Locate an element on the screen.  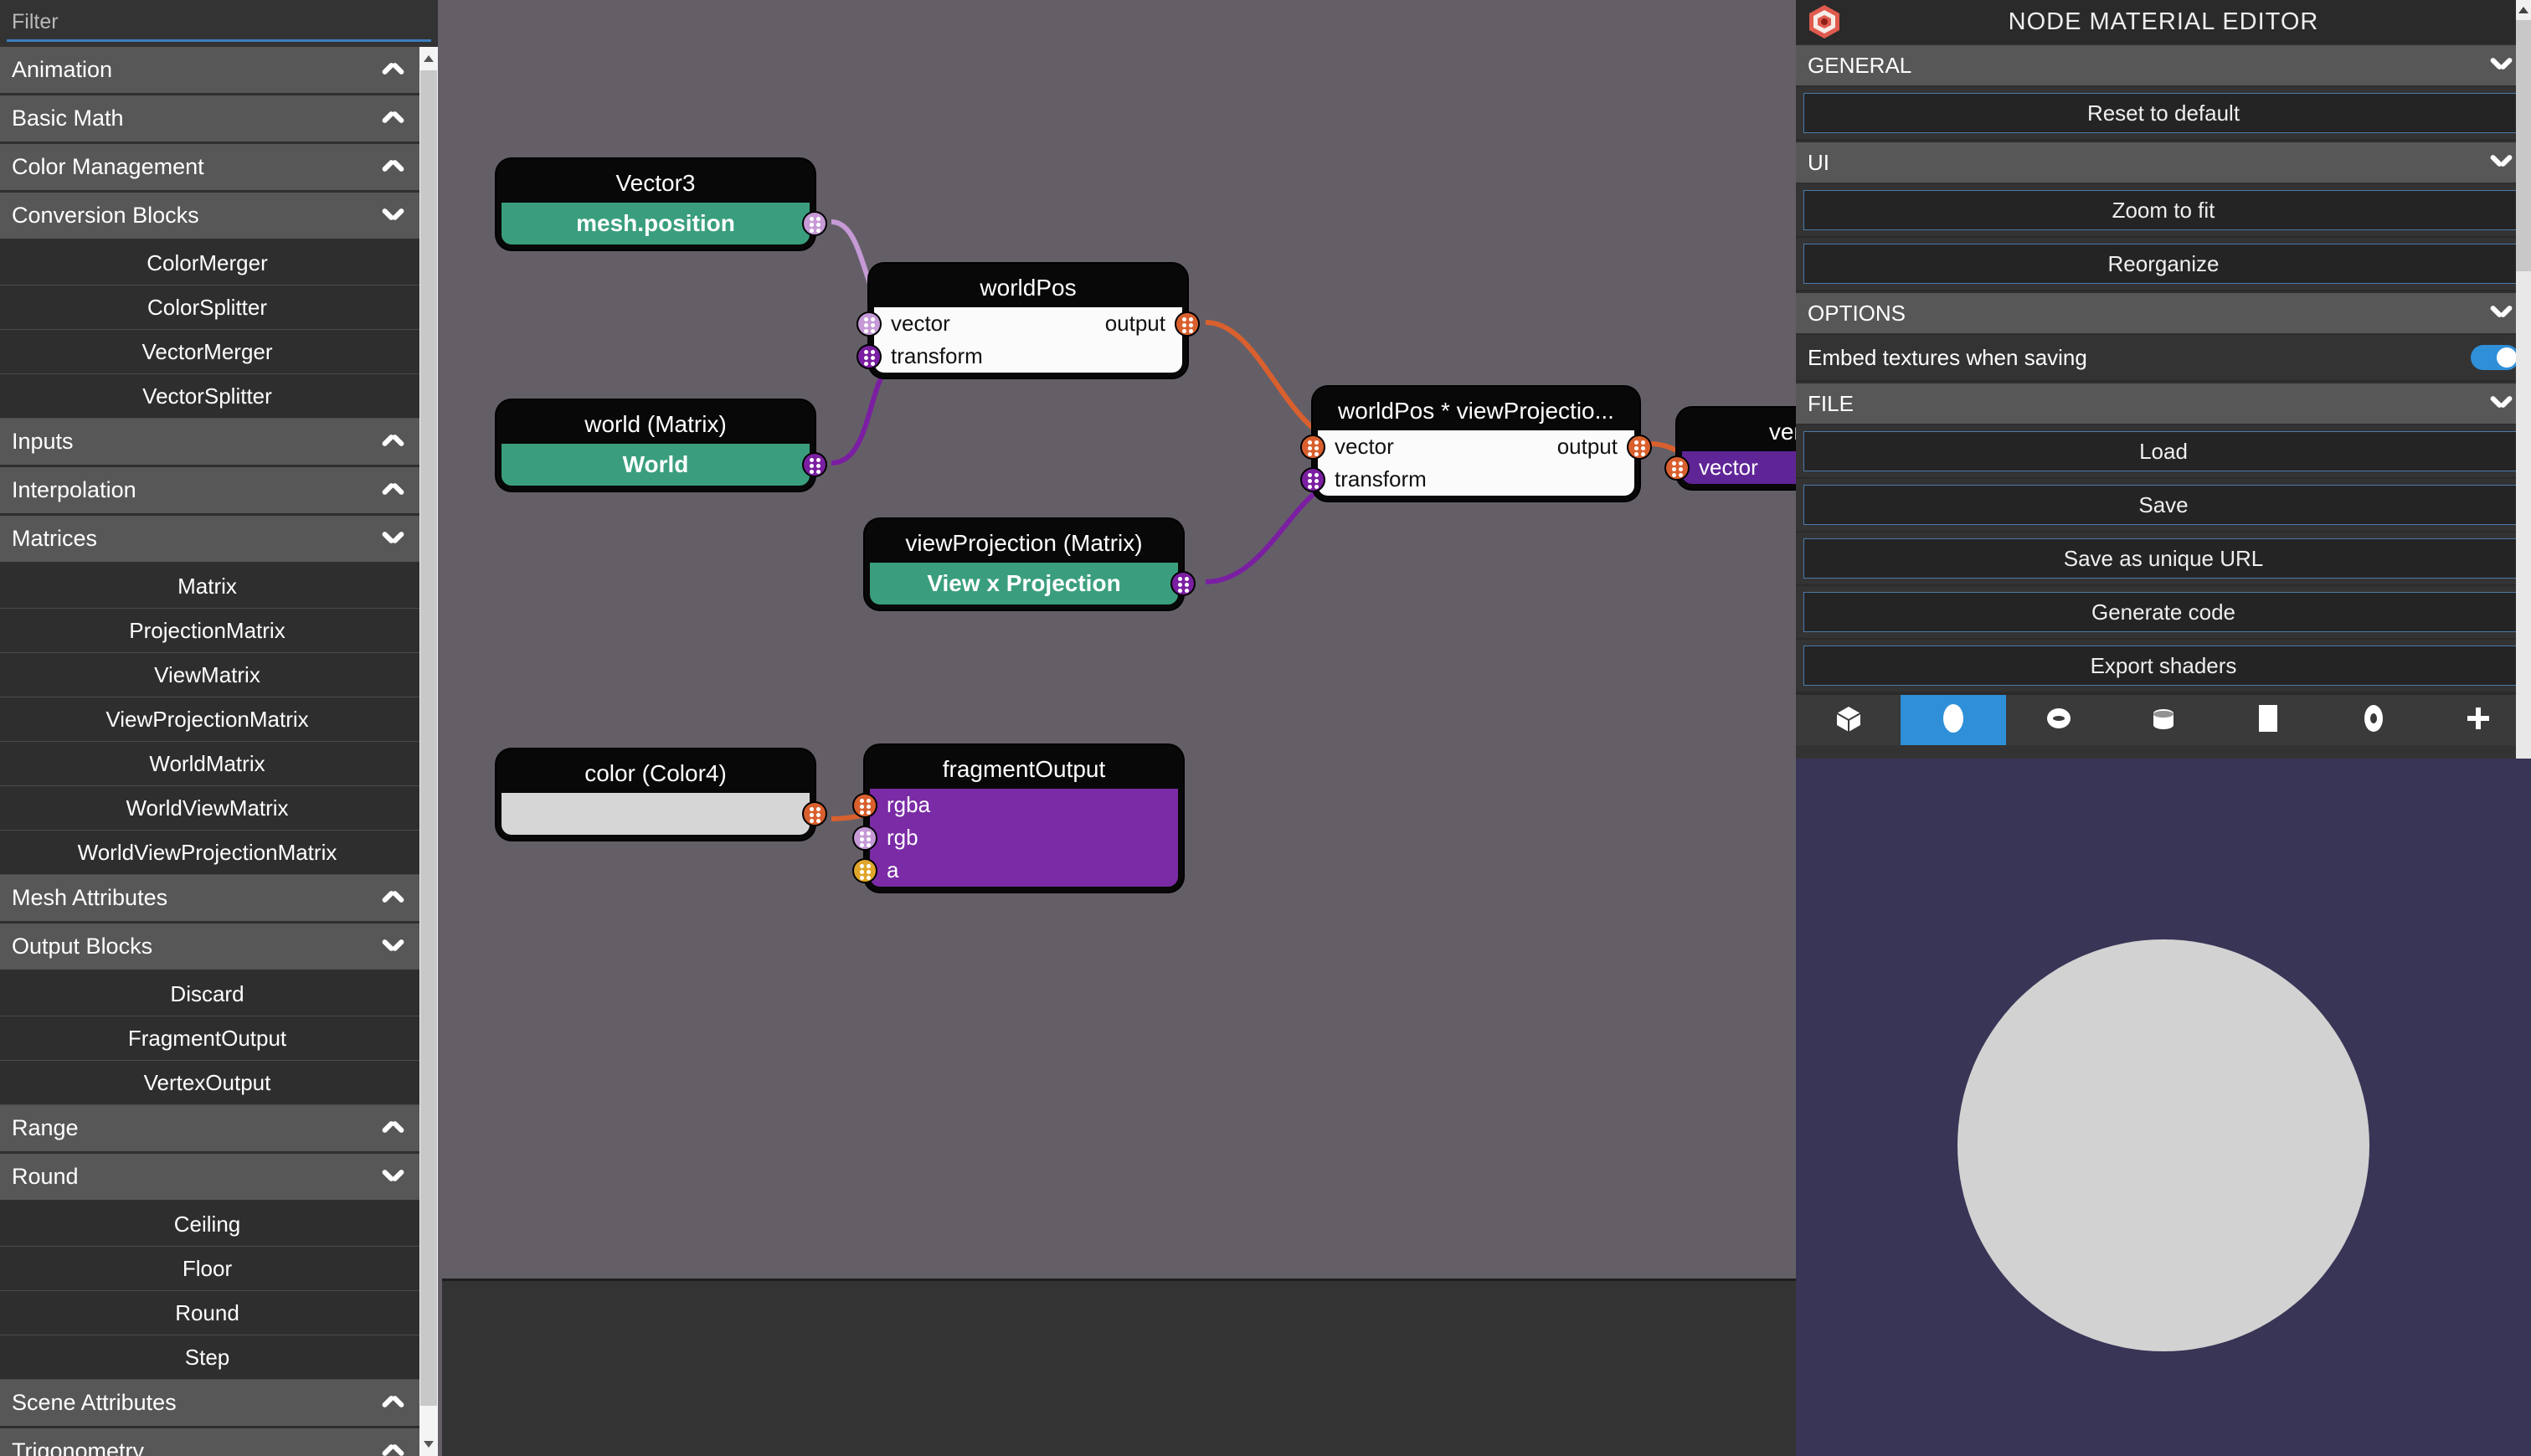
input-port-label: rgba is located at coordinates (909, 804).